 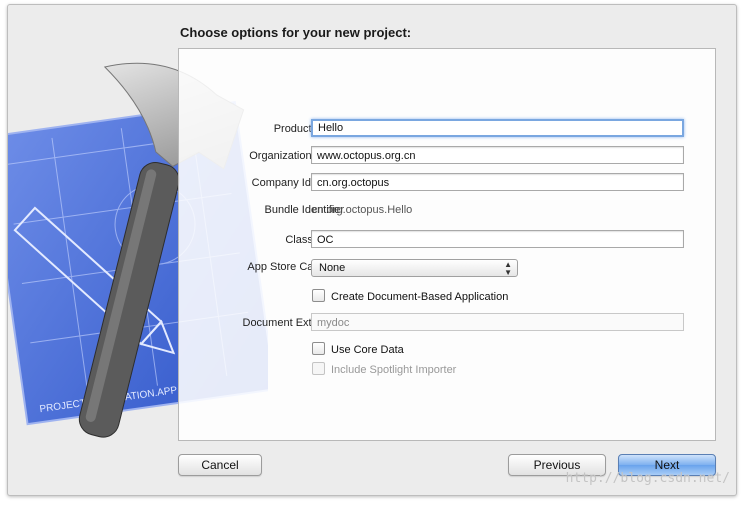 I want to click on core-data-checkbox: Use Core Data, so click(x=358, y=349).